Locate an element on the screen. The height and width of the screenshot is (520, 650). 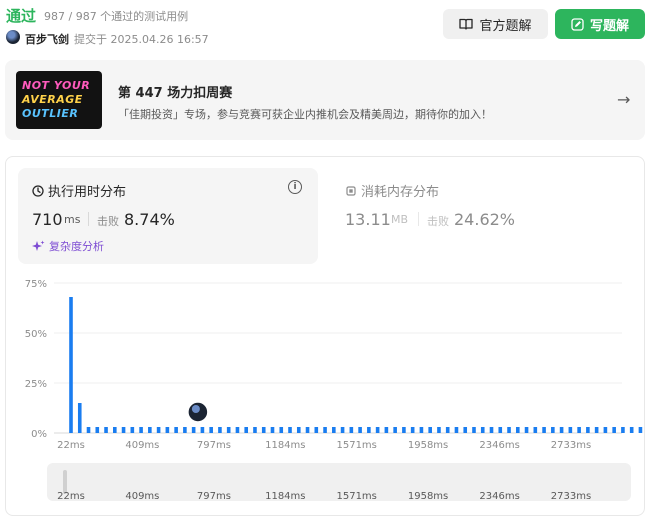
official-solution-button: 官方题解 is located at coordinates (495, 24).